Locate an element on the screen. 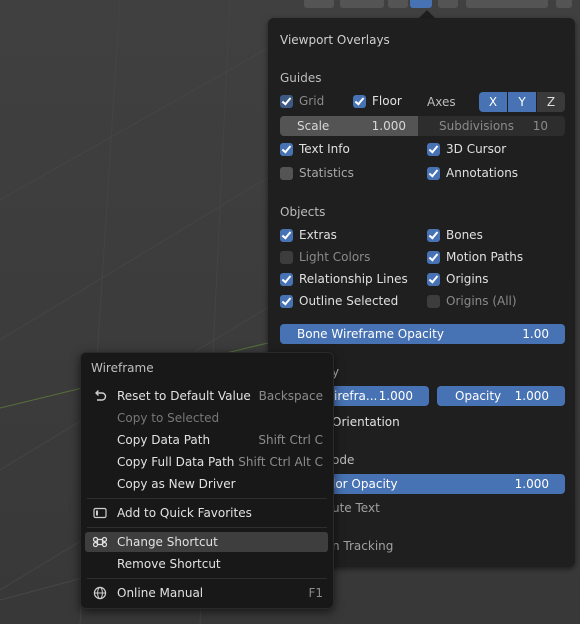 The height and width of the screenshot is (624, 580). menu-item-copy-as-new-driver: Copy as New Driver is located at coordinates (207, 484).